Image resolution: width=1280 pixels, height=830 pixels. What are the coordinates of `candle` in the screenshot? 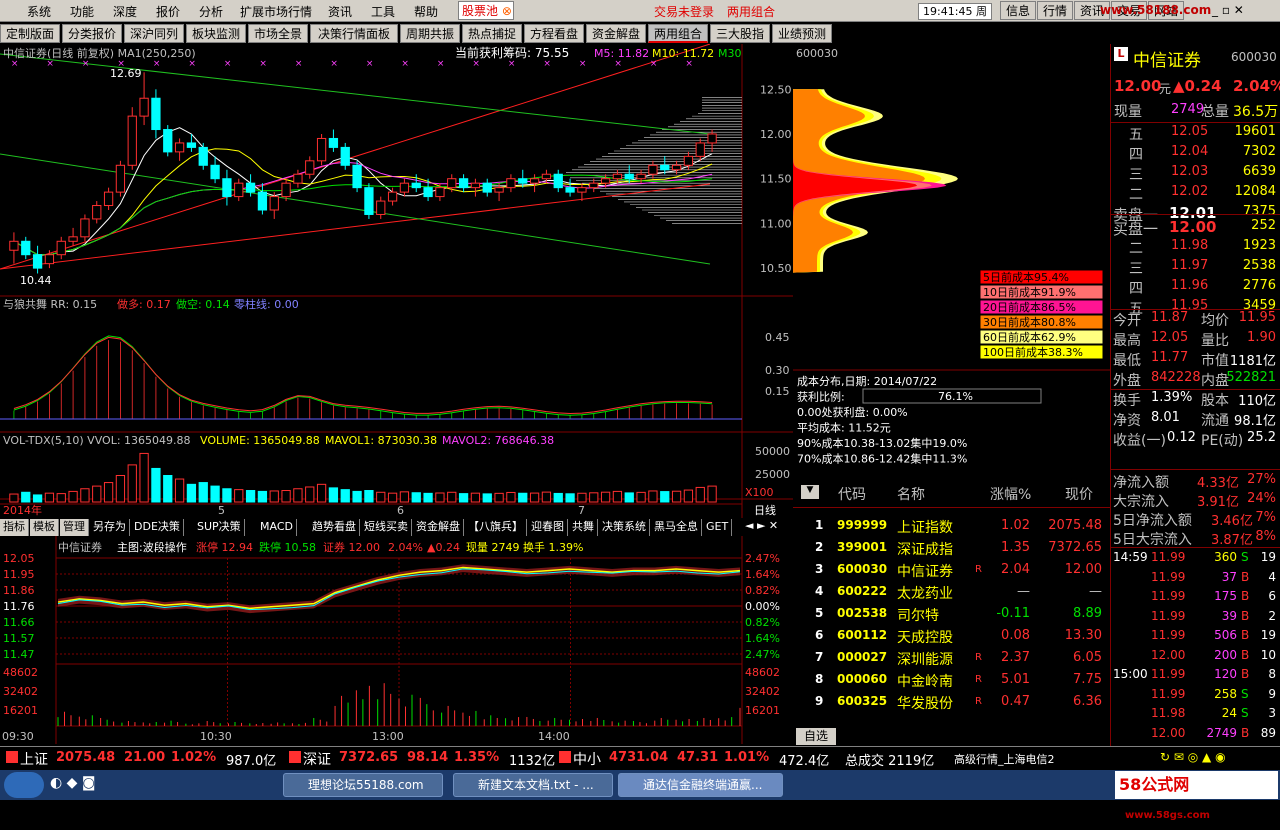 It's located at (191, 145).